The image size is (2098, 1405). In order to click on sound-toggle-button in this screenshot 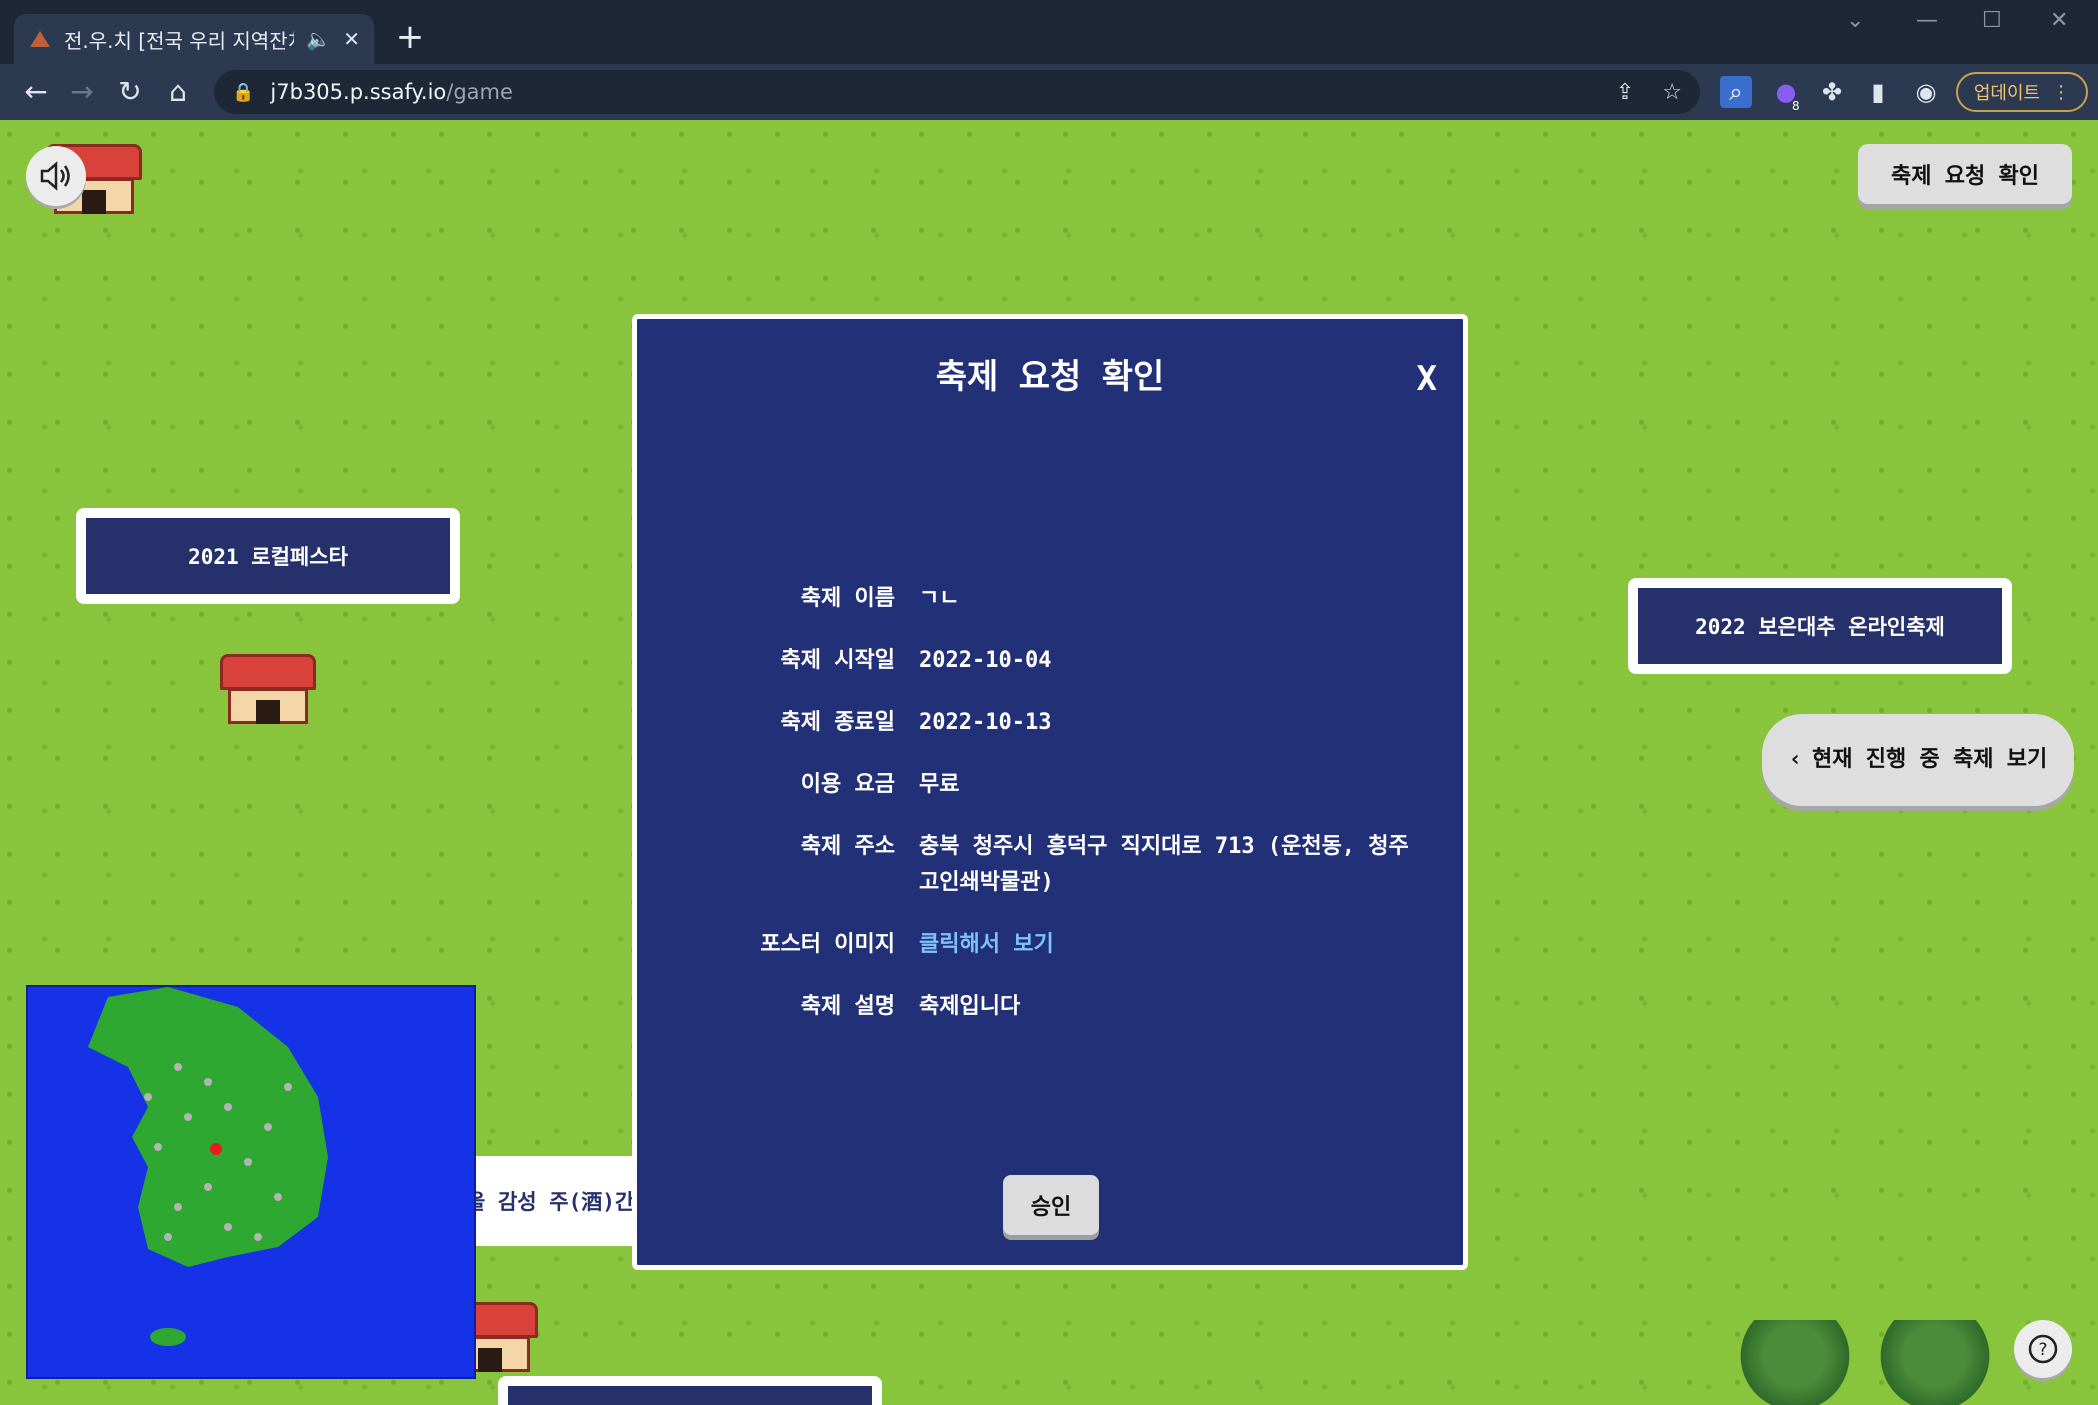, I will do `click(56, 176)`.